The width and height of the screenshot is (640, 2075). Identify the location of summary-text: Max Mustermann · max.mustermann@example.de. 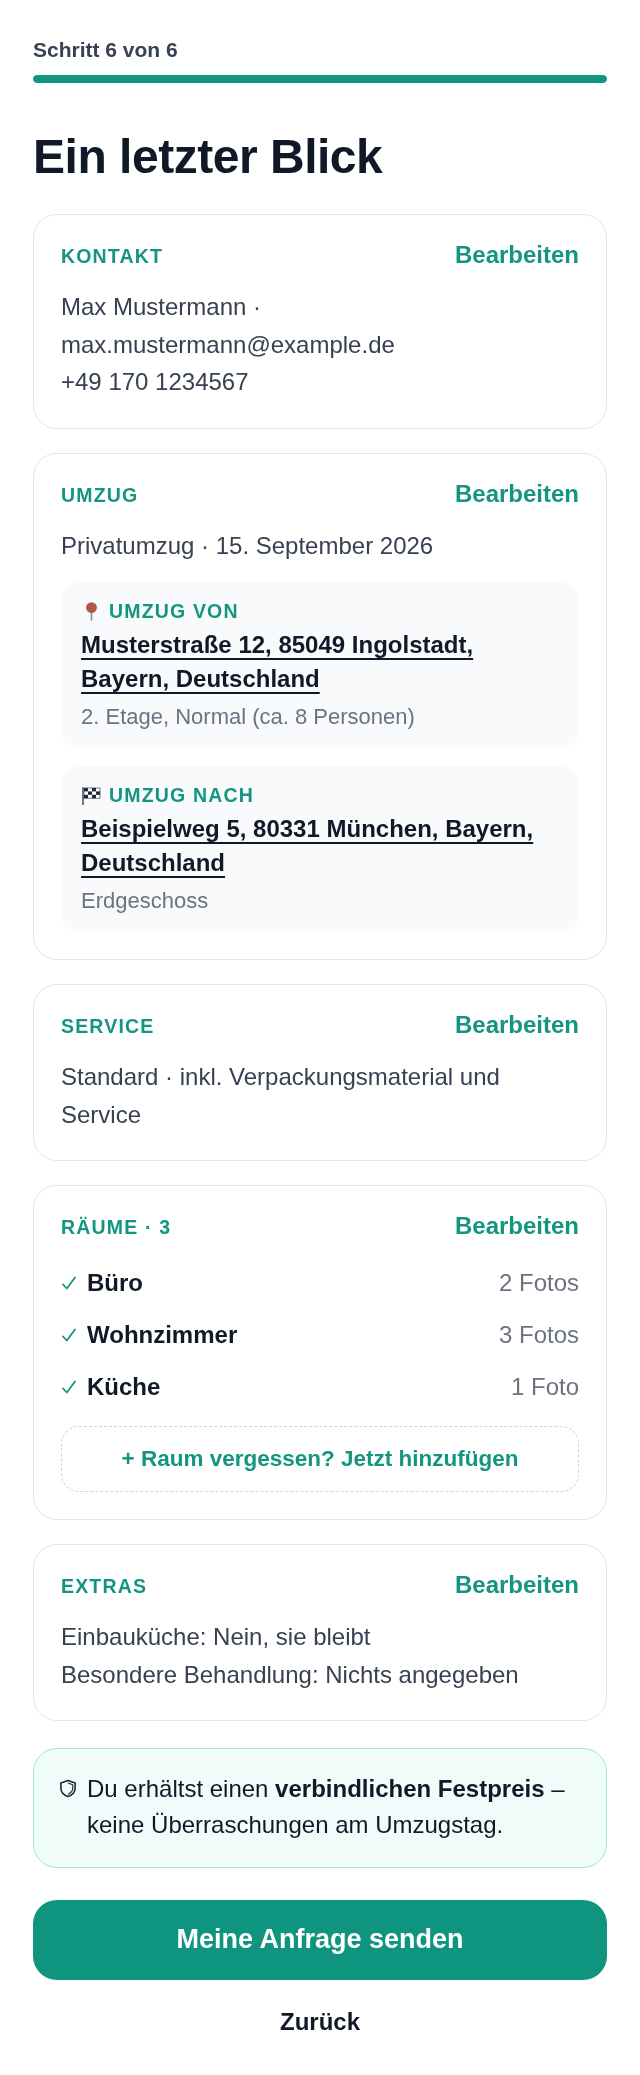
(228, 326).